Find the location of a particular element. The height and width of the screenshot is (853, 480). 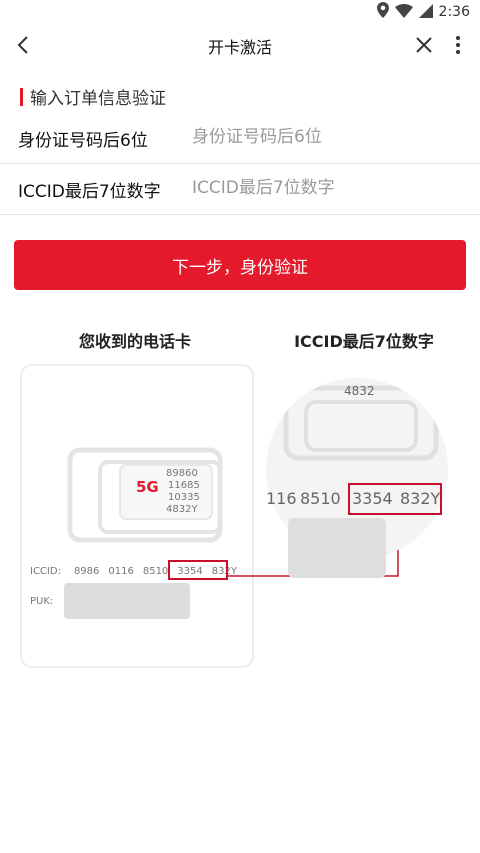

section-title: 输入订单信息验证 is located at coordinates (93, 96).